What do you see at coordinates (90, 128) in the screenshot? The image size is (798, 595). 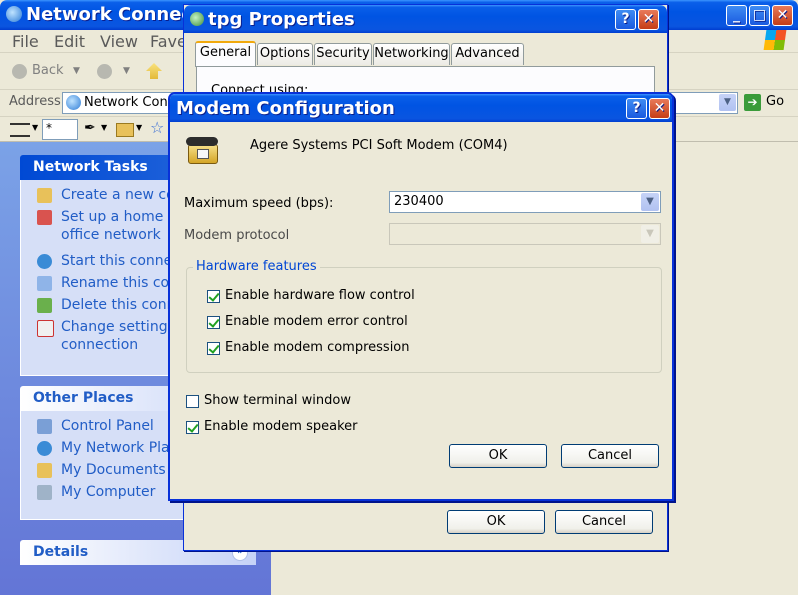 I see `pen-icon: ✒` at bounding box center [90, 128].